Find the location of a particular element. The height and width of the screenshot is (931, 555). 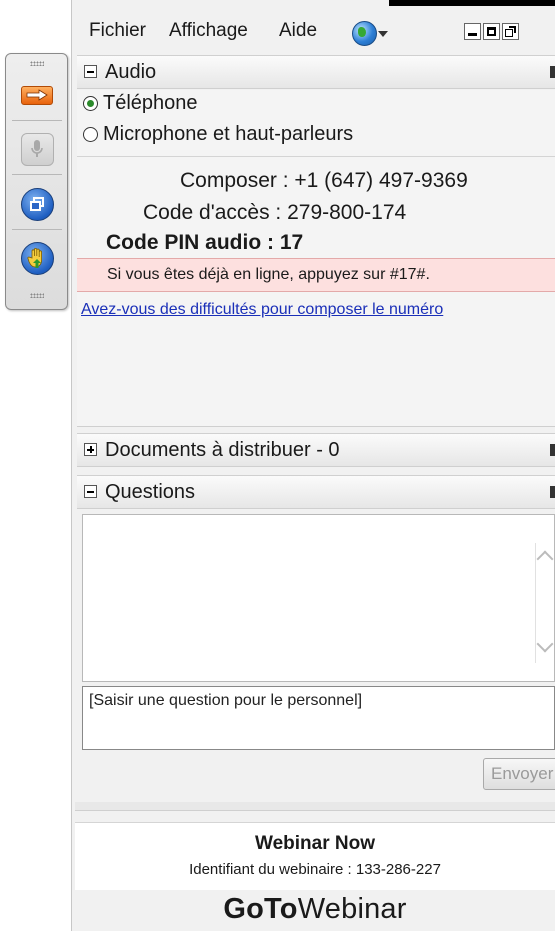

restore-window-button is located at coordinates (37, 204).